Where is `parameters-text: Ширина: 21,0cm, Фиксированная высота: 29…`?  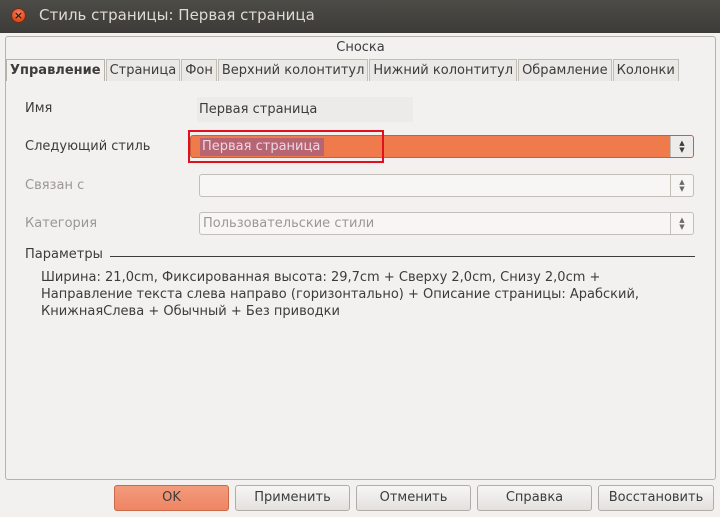 parameters-text: Ширина: 21,0cm, Фиксированная высота: 29… is located at coordinates (340, 294).